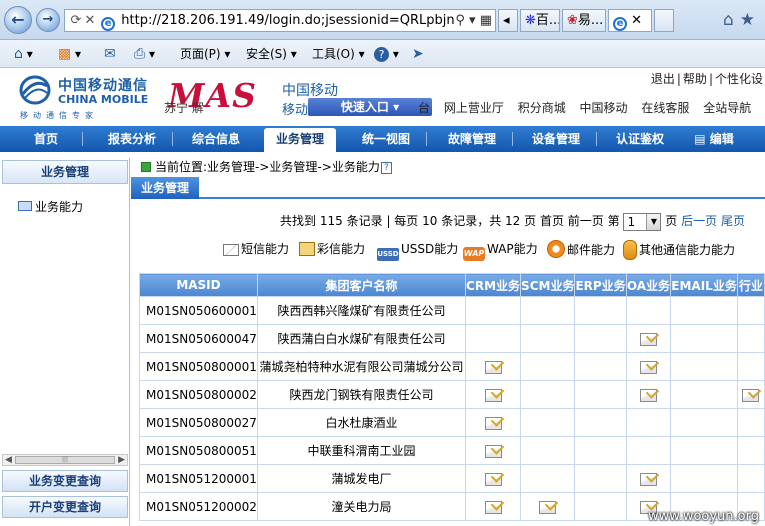 This screenshot has width=765, height=526. What do you see at coordinates (600, 285) in the screenshot?
I see `column-header-erp: ERP业务` at bounding box center [600, 285].